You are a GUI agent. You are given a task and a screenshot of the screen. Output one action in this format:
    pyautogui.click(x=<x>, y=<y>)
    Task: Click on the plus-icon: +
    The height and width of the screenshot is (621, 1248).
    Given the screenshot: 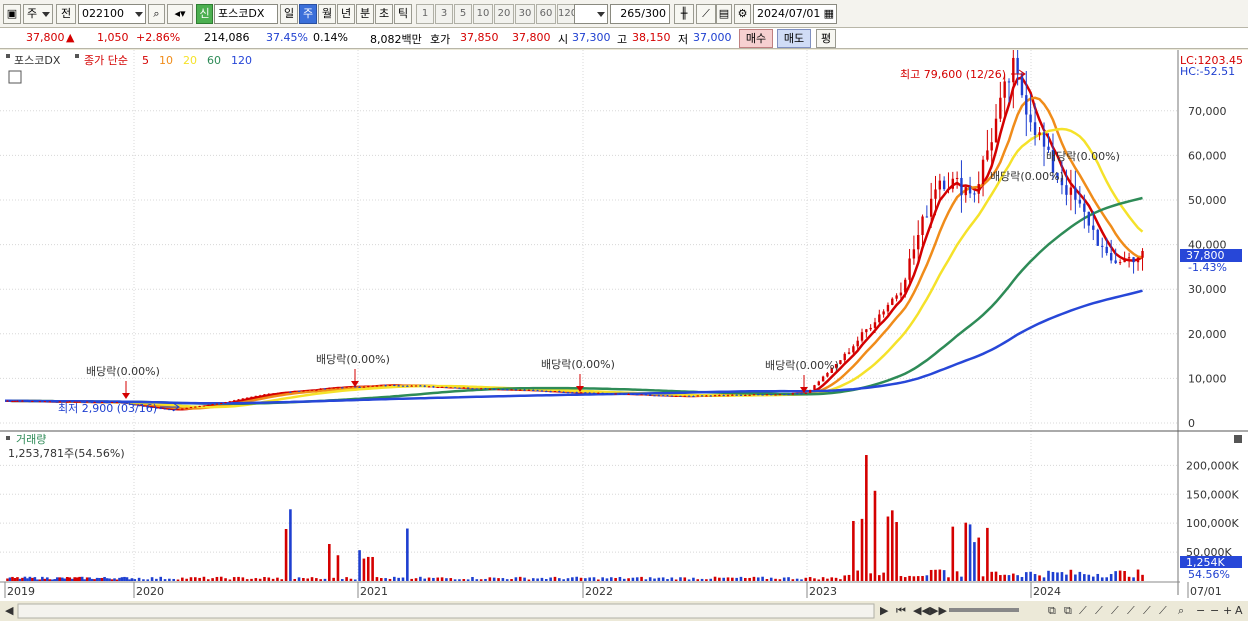 What is the action you would take?
    pyautogui.click(x=1227, y=610)
    